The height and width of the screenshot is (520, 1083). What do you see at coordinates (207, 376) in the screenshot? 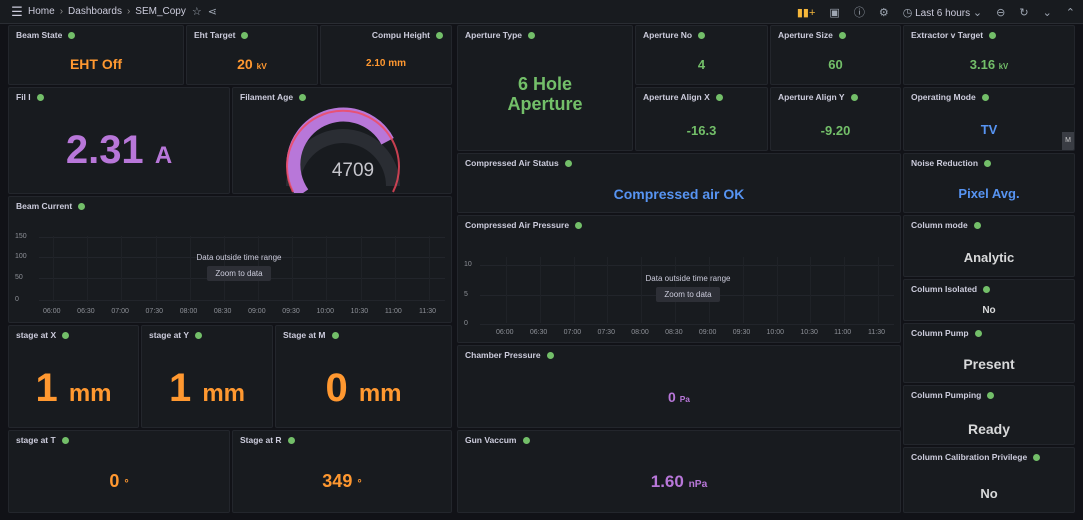
I see `panel-stage-y: stage at Y 1 mm` at bounding box center [207, 376].